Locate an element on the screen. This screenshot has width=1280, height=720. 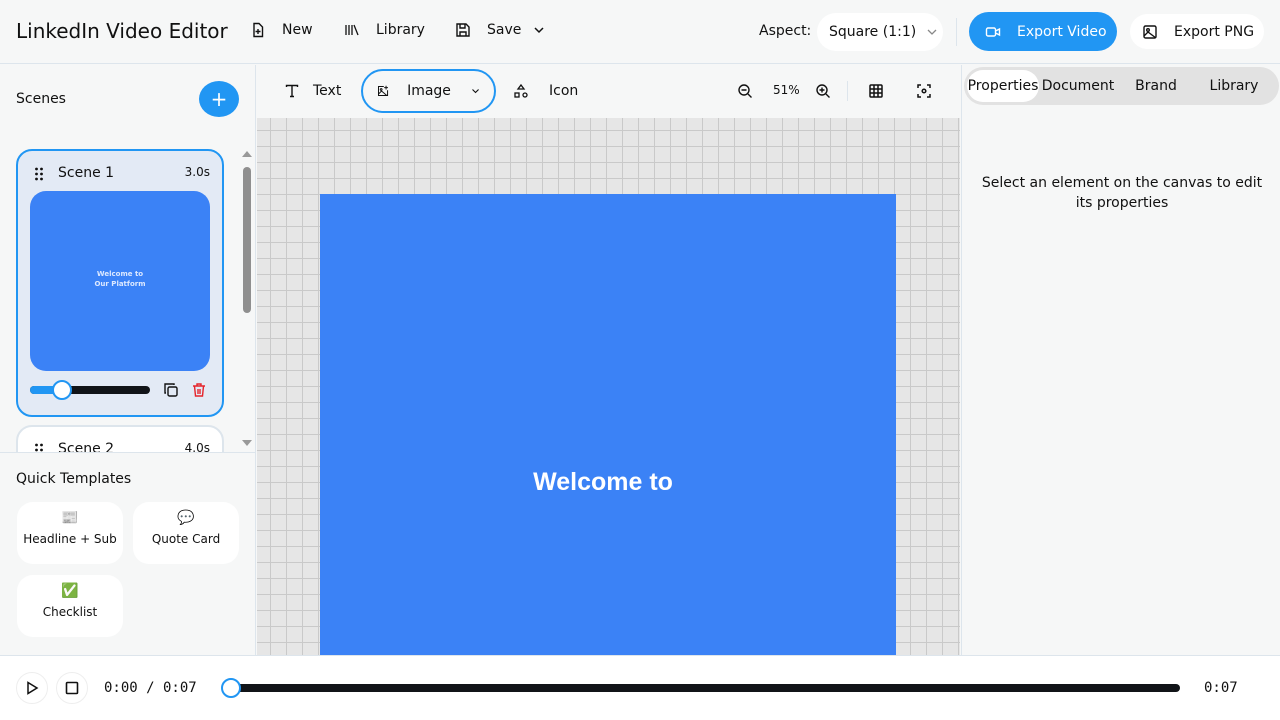
canvas-text-element: Welcome to is located at coordinates (603, 482).